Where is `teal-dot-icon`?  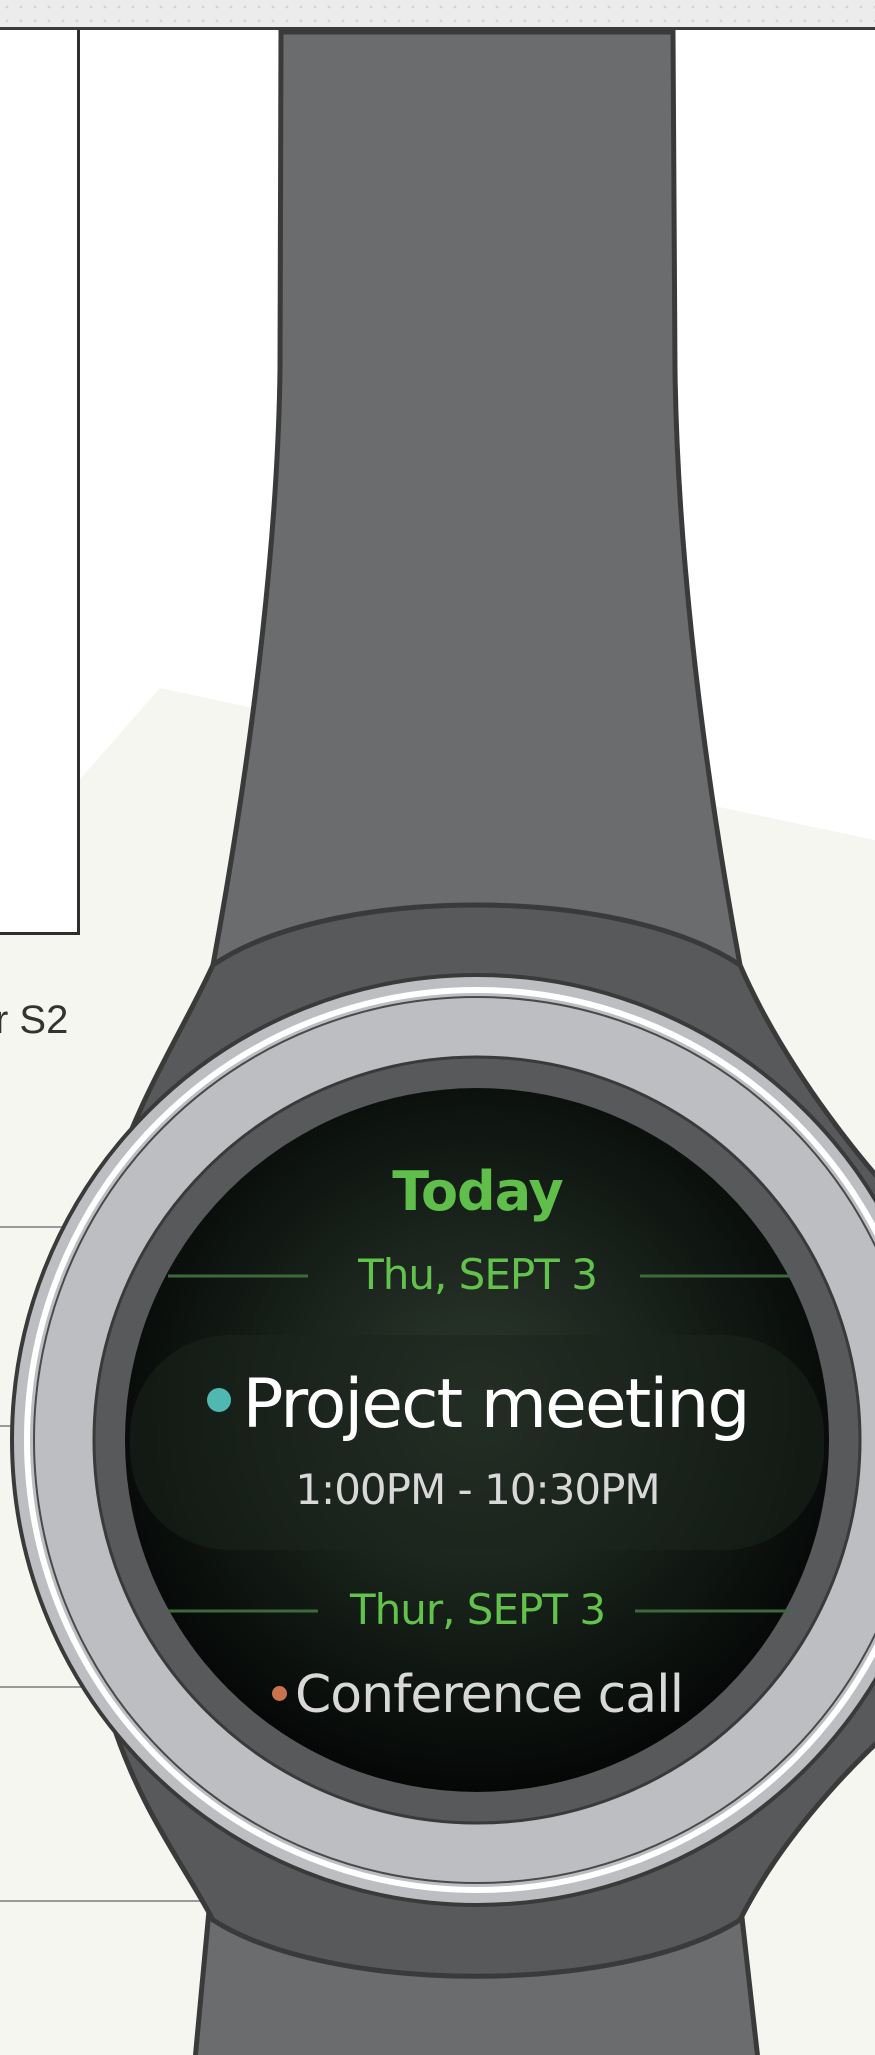 teal-dot-icon is located at coordinates (218, 1400).